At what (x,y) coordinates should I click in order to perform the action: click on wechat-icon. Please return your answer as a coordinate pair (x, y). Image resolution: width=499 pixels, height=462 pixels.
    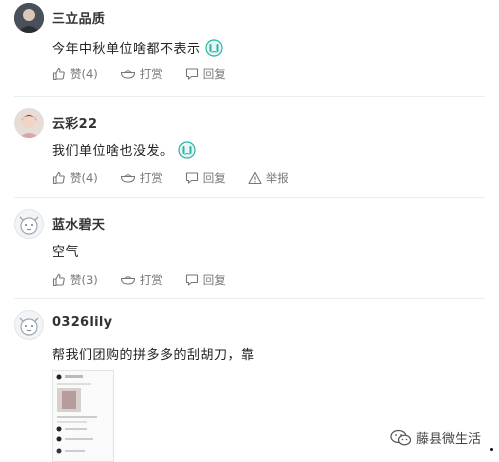
    Looking at the image, I should click on (401, 437).